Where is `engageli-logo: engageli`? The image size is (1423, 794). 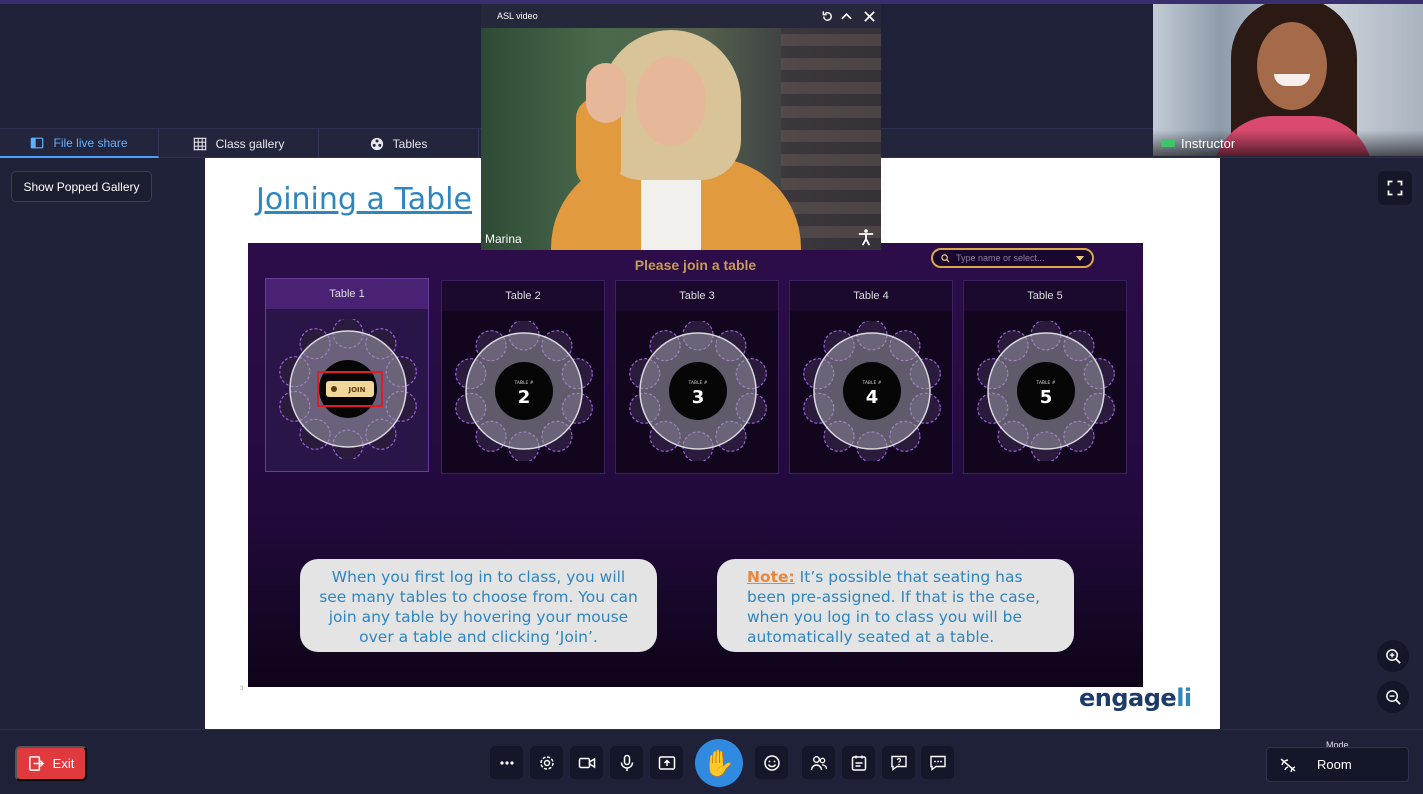
engageli-logo: engageli is located at coordinates (1135, 698).